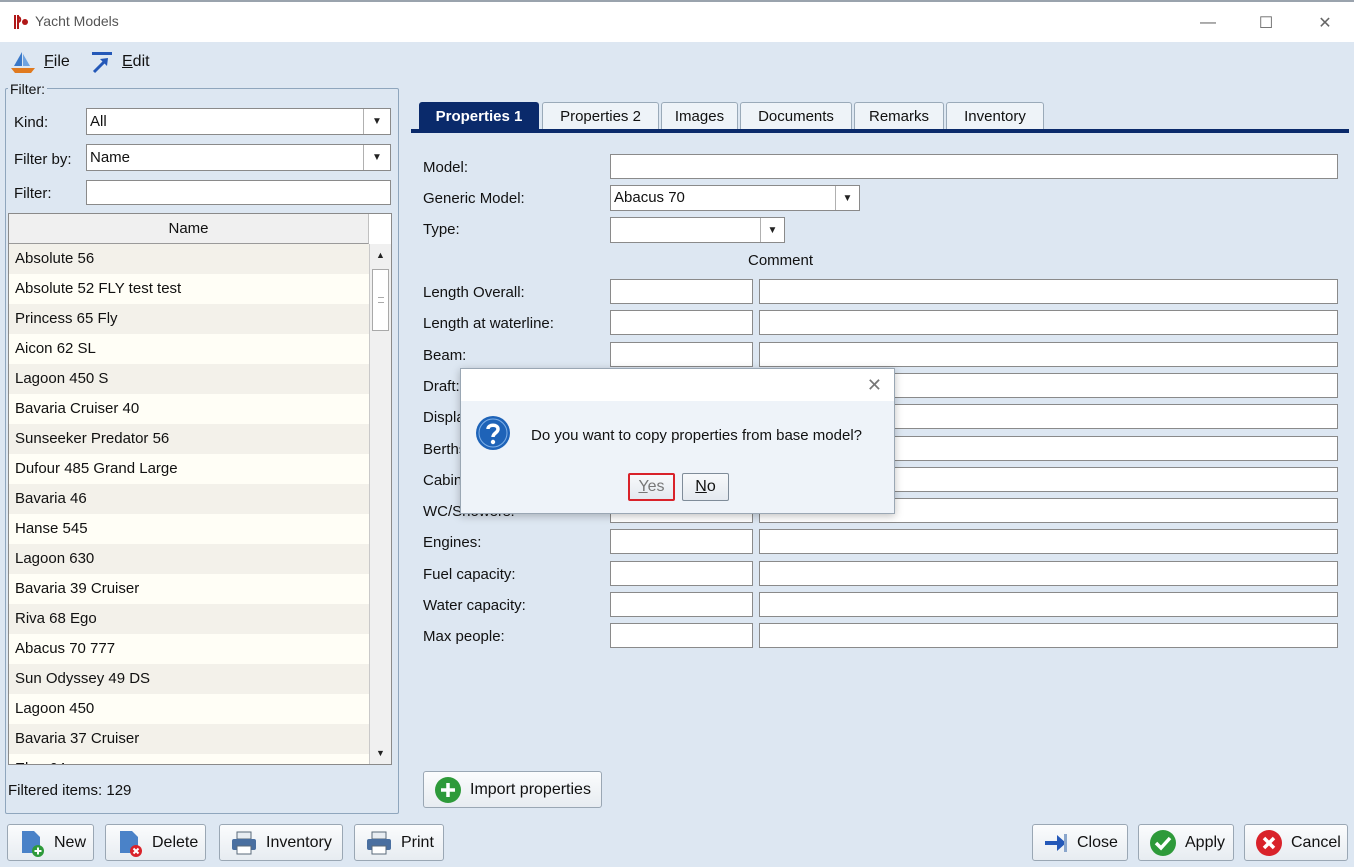 The width and height of the screenshot is (1354, 867). Describe the element at coordinates (399, 842) in the screenshot. I see `print-button: Print` at that location.